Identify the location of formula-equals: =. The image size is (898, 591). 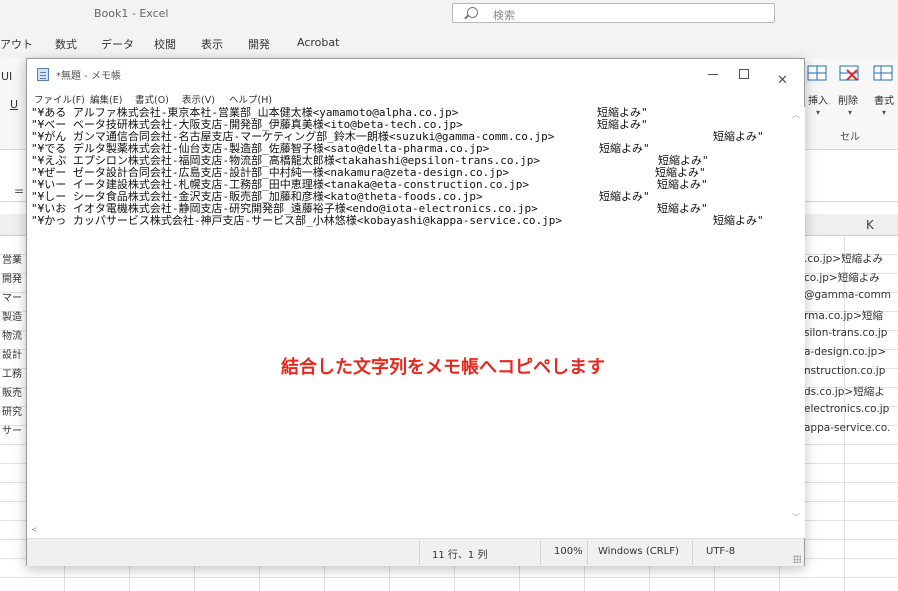
(19, 191).